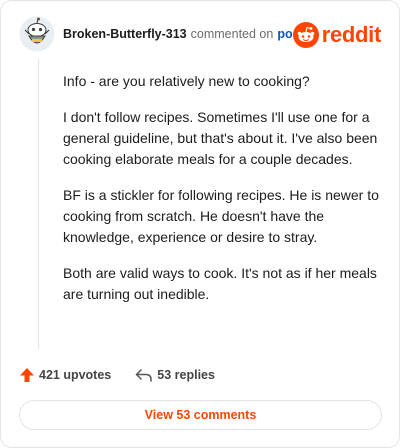  I want to click on thread-line, so click(38, 204).